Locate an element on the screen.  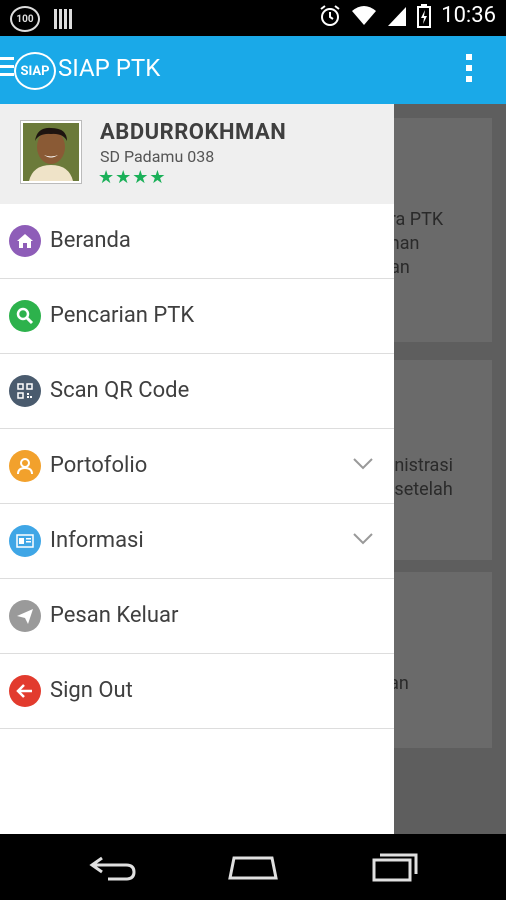
sign-out-icon is located at coordinates (25, 691).